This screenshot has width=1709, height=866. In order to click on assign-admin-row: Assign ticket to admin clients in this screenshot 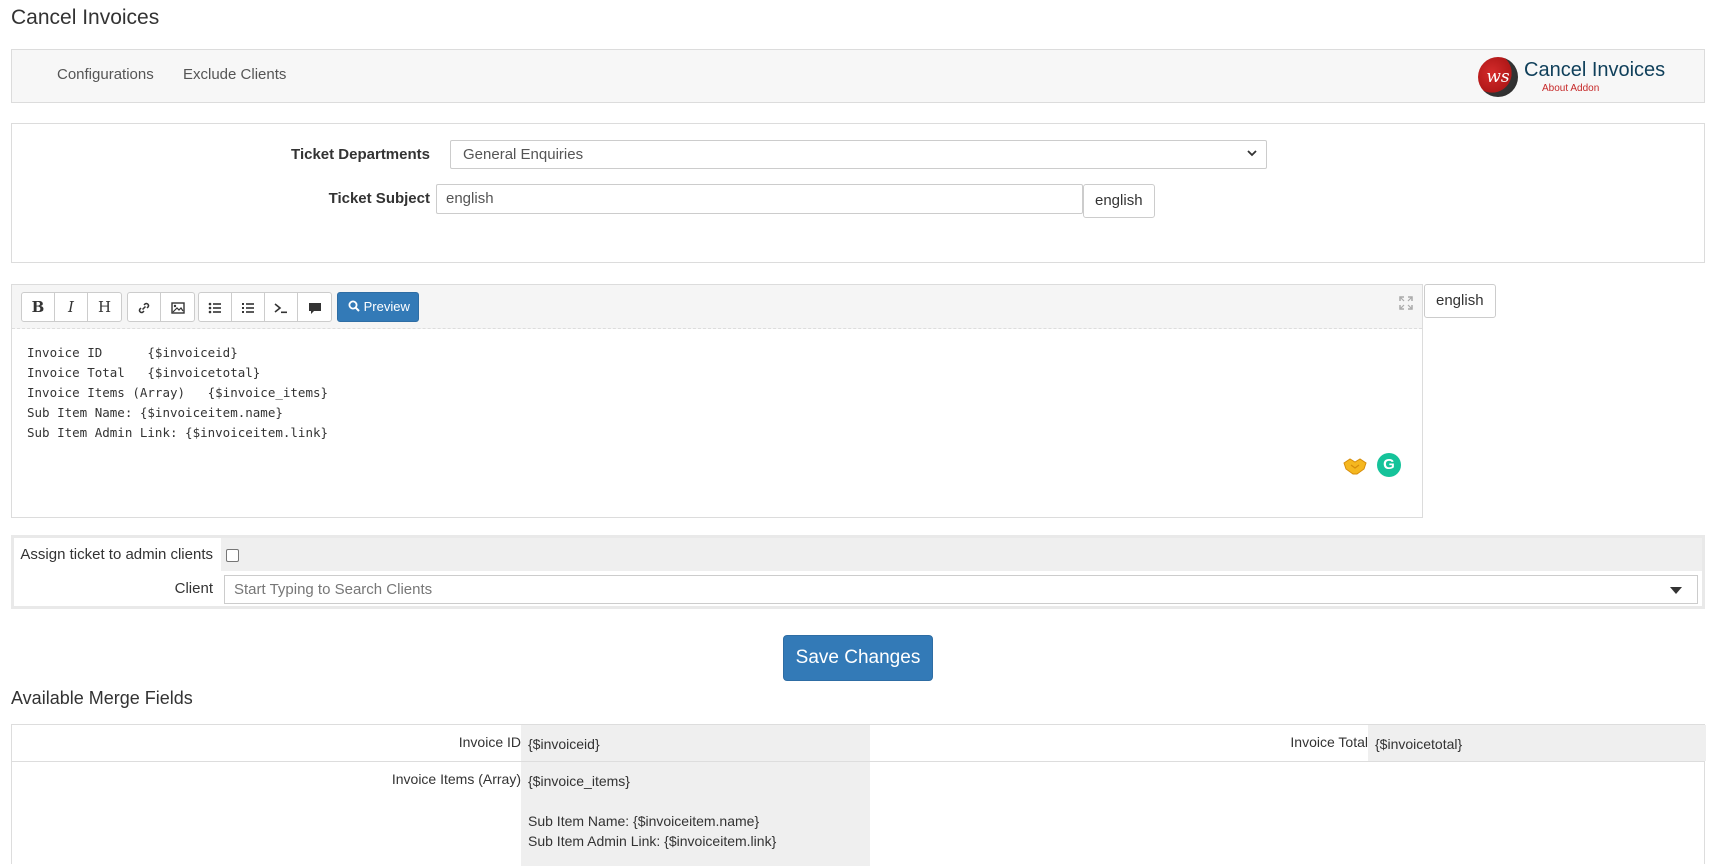, I will do `click(858, 554)`.